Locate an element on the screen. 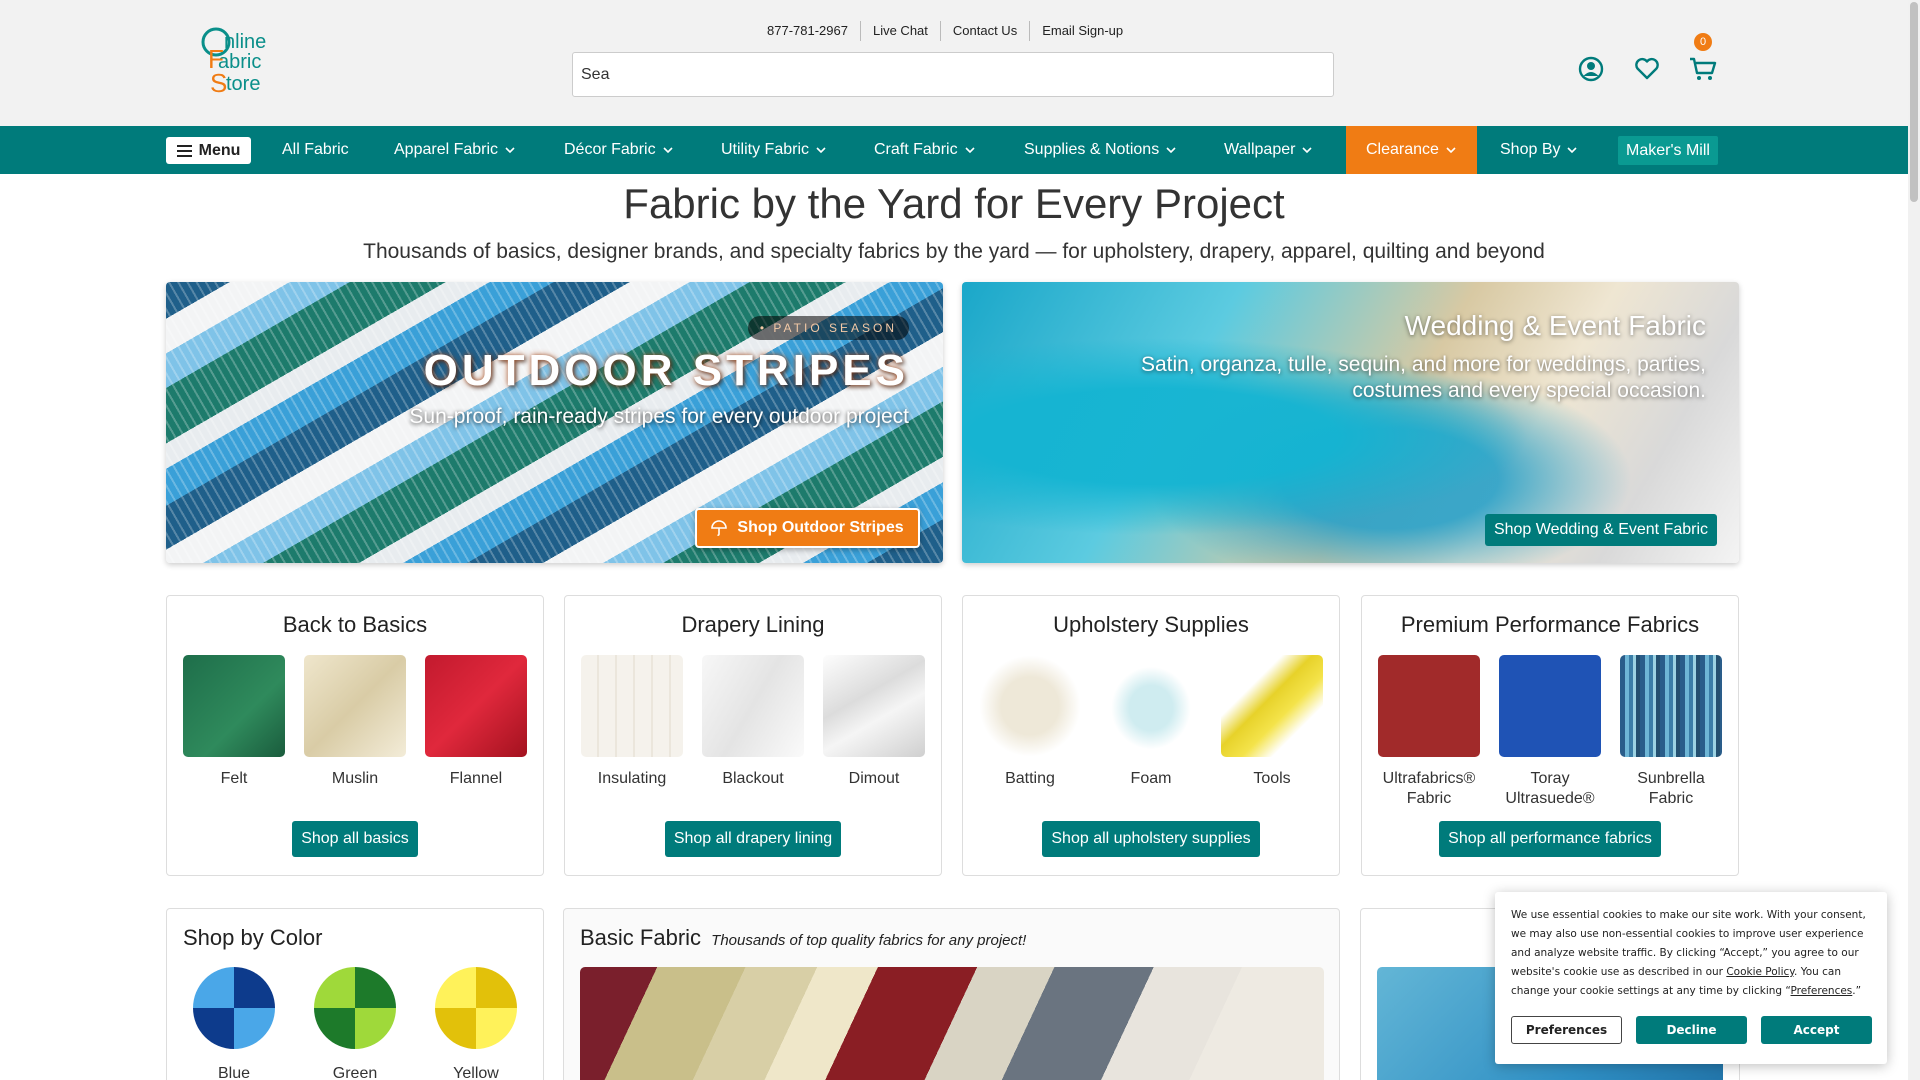 The image size is (1920, 1080). wedding-banner-title: Wedding & Event Fabric is located at coordinates (1555, 325).